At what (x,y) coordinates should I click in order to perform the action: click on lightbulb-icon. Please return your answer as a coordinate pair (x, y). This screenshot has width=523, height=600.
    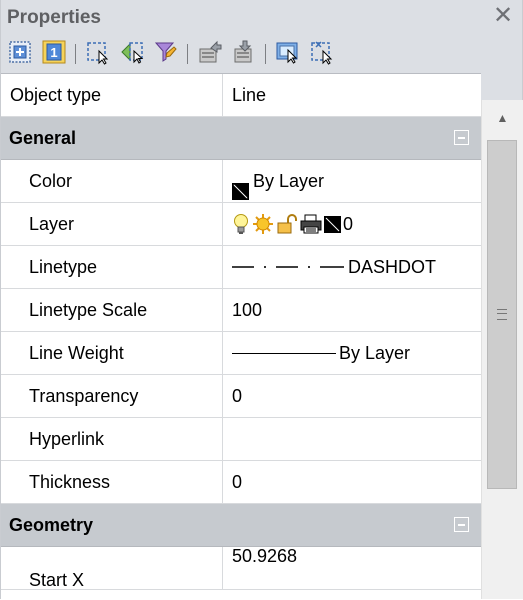
    Looking at the image, I should click on (241, 224).